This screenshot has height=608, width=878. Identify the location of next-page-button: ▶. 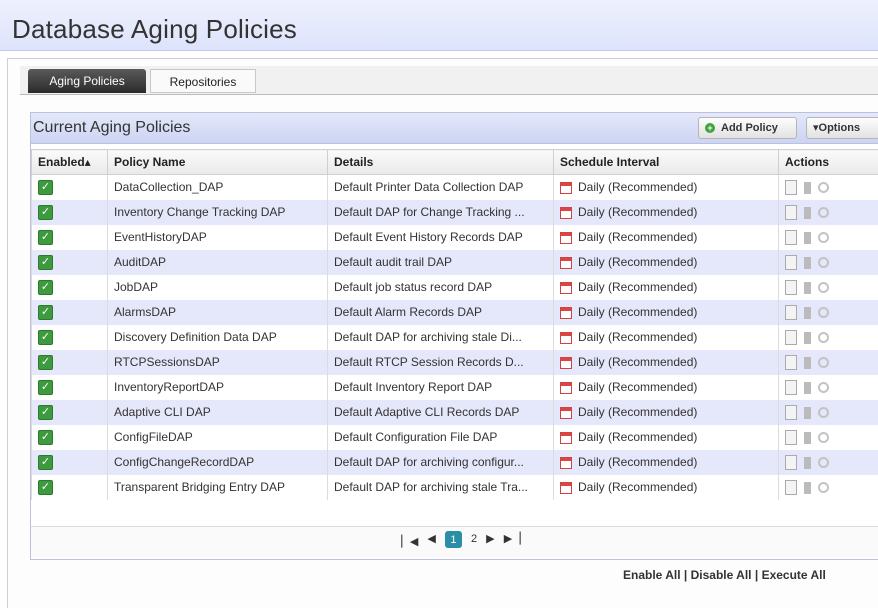
(490, 539).